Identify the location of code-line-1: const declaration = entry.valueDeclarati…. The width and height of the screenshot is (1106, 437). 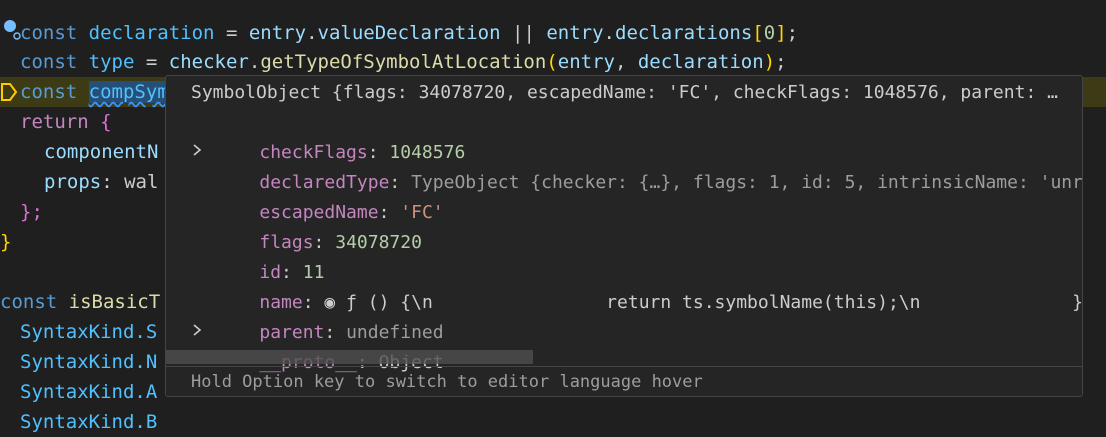
(409, 22).